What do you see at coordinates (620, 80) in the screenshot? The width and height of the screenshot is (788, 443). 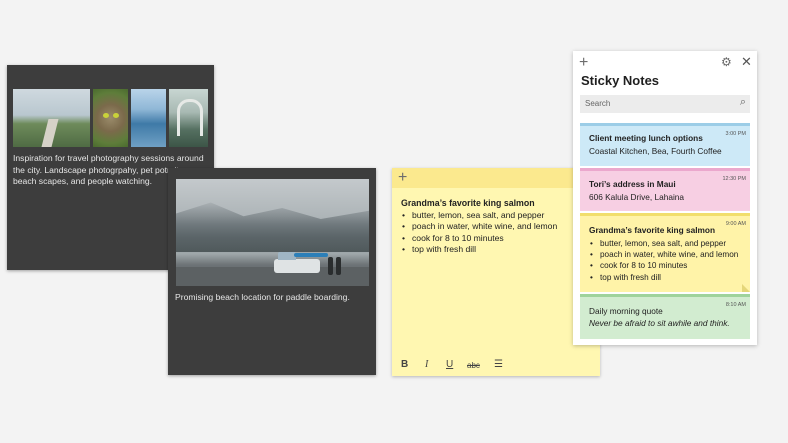 I see `panel-title: Sticky Notes` at bounding box center [620, 80].